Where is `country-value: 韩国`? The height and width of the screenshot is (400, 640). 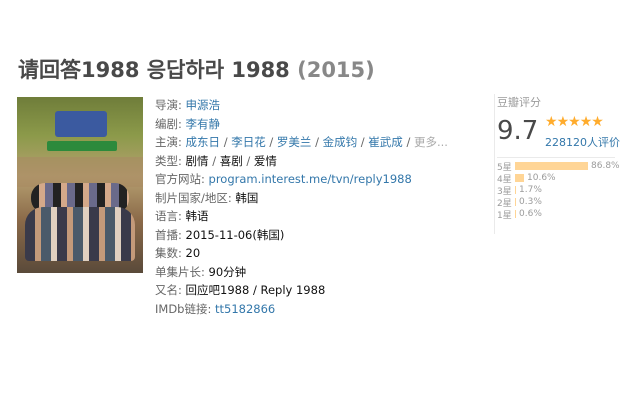
country-value: 韩国 is located at coordinates (247, 197).